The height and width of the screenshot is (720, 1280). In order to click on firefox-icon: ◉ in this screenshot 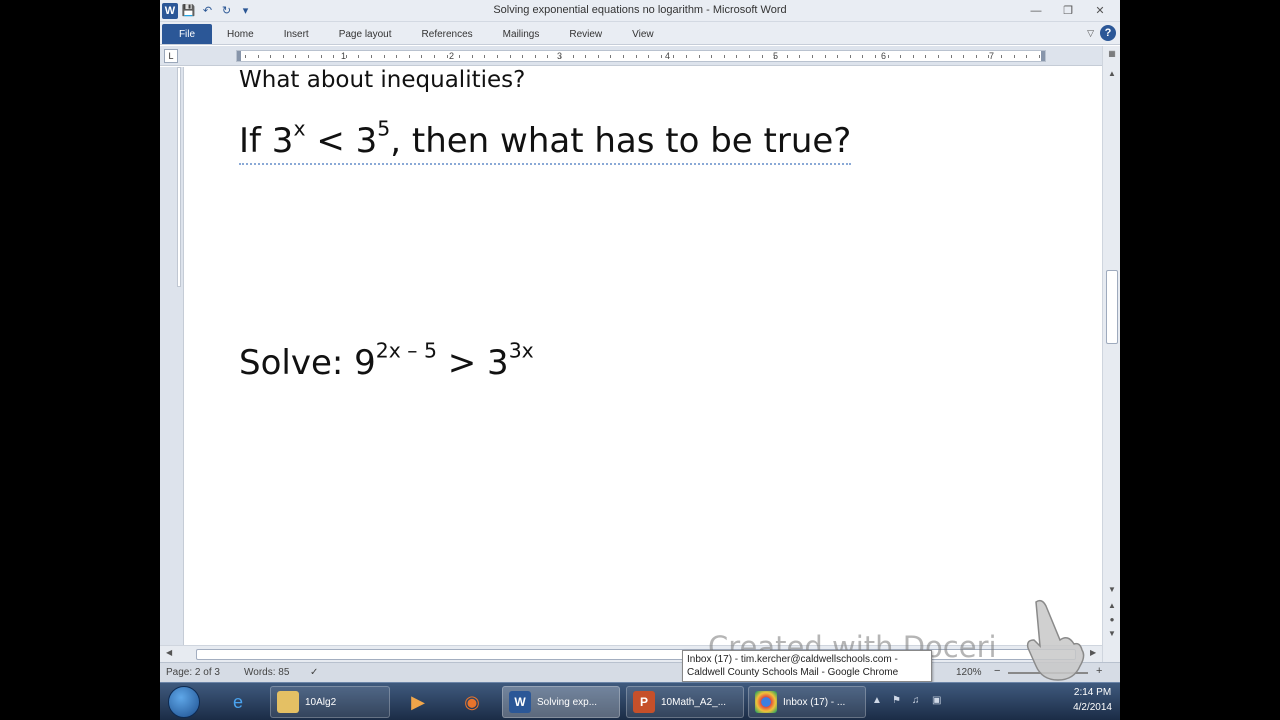, I will do `click(472, 702)`.